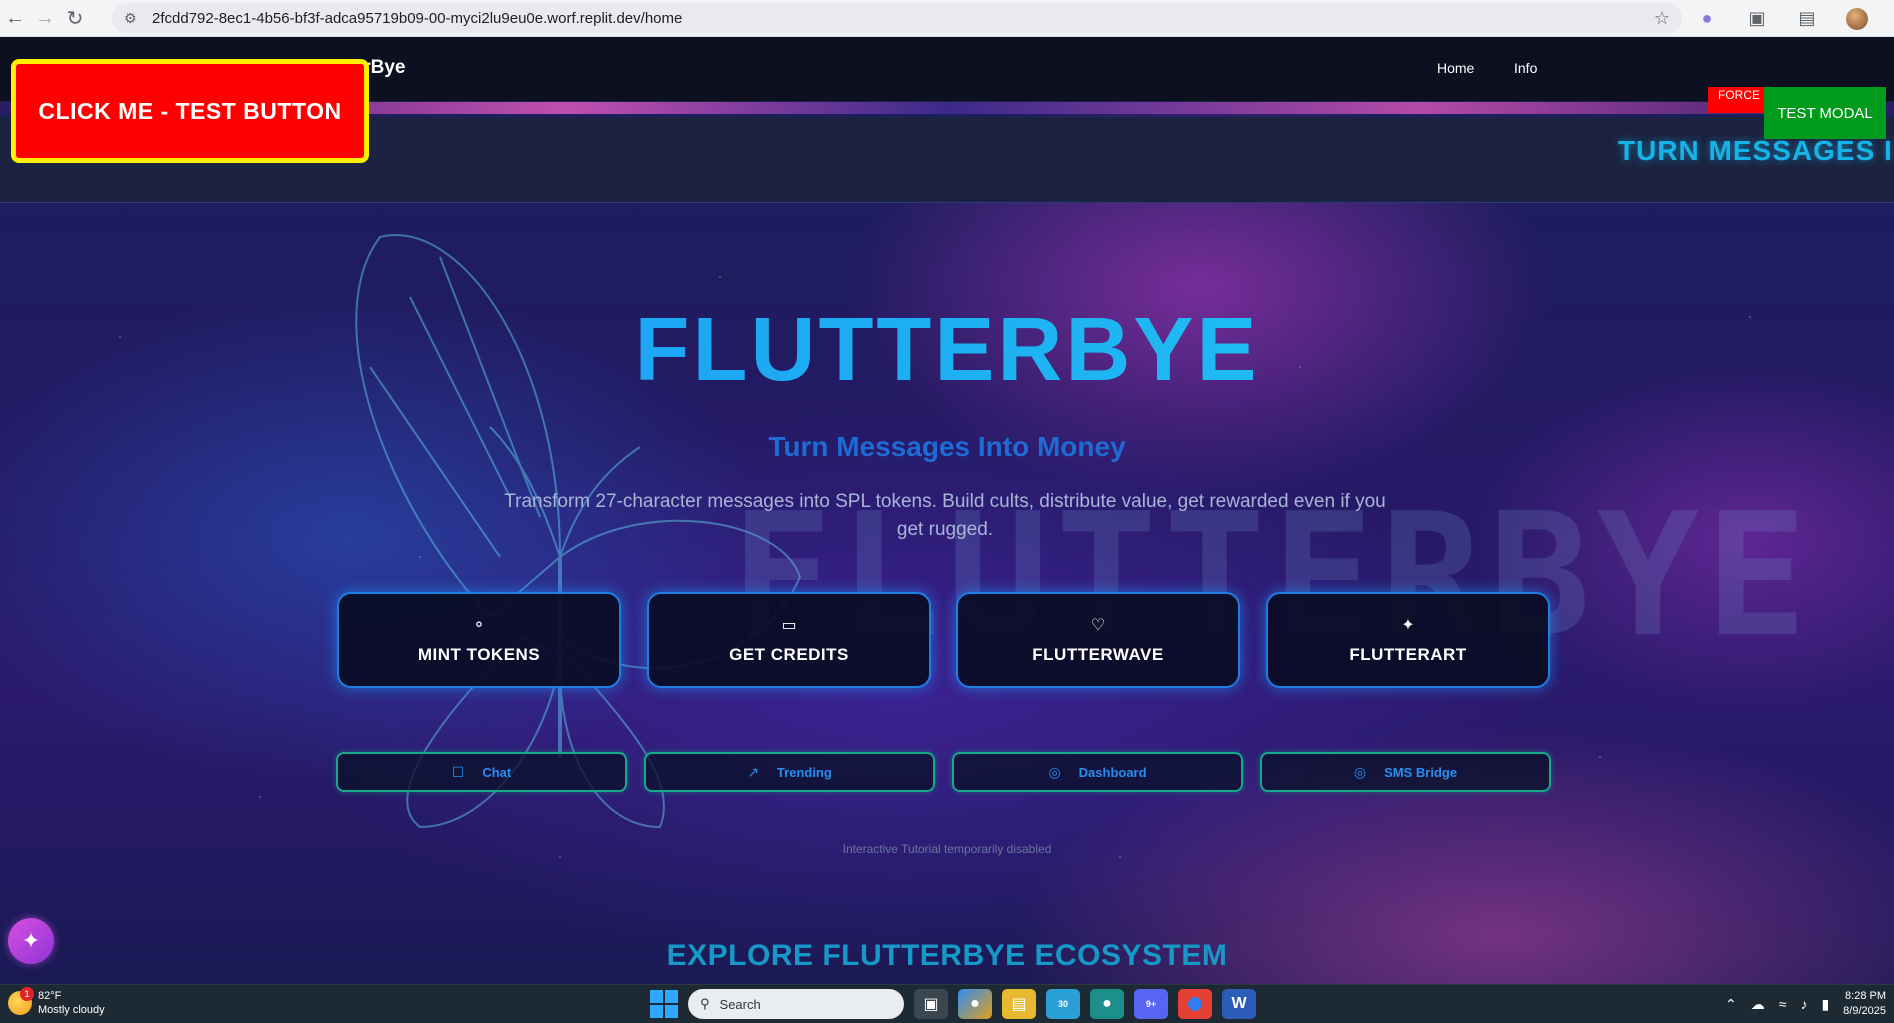 This screenshot has width=1894, height=1023. I want to click on telegram-icon: 30, so click(1063, 1004).